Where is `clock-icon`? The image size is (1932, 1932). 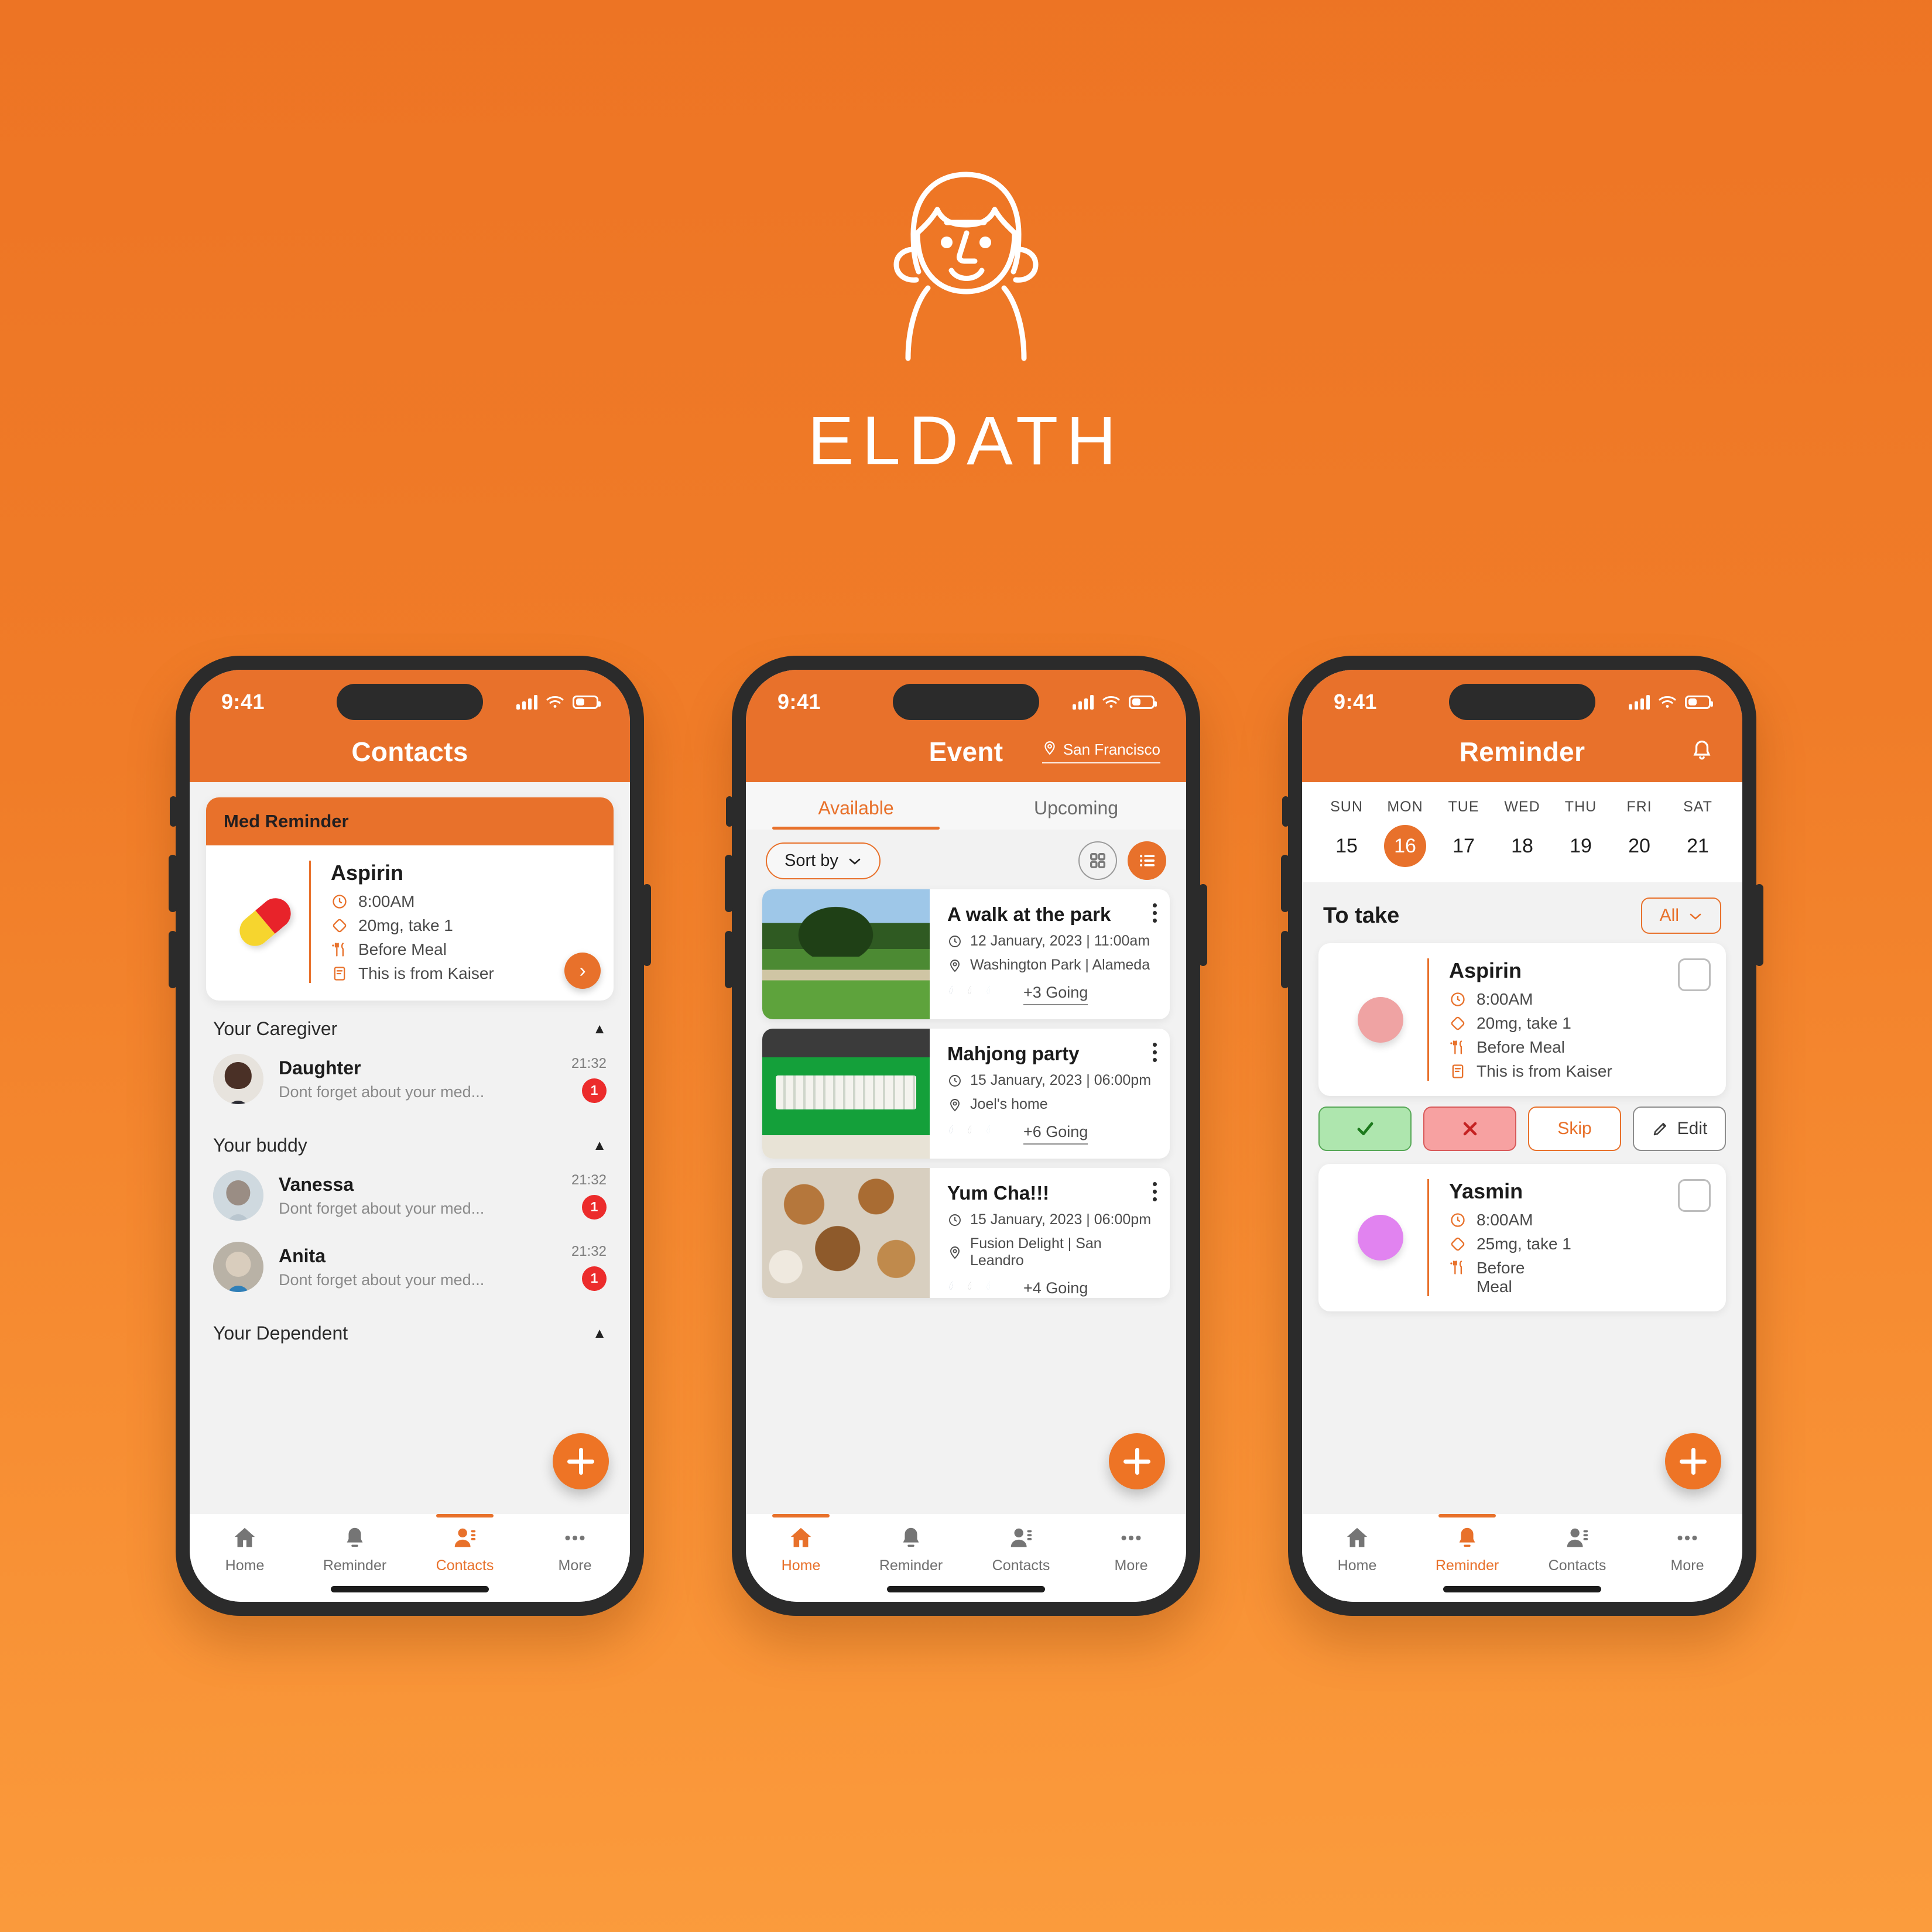
clock-icon is located at coordinates (1458, 999).